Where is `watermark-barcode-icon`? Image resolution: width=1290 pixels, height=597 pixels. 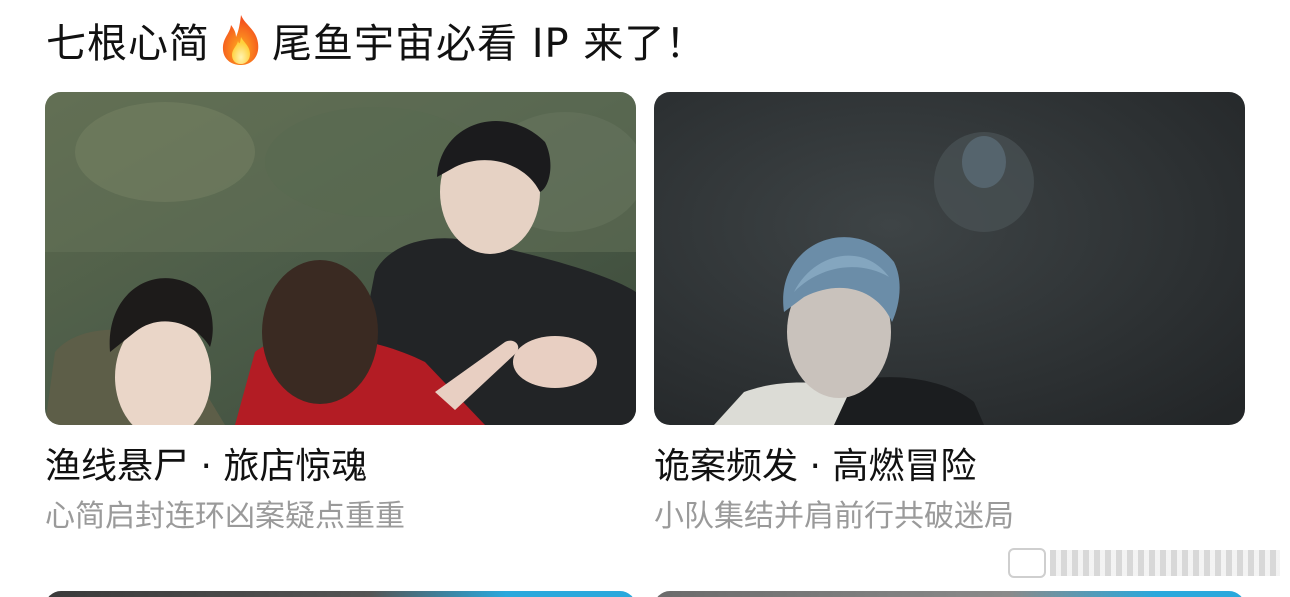 watermark-barcode-icon is located at coordinates (1165, 563).